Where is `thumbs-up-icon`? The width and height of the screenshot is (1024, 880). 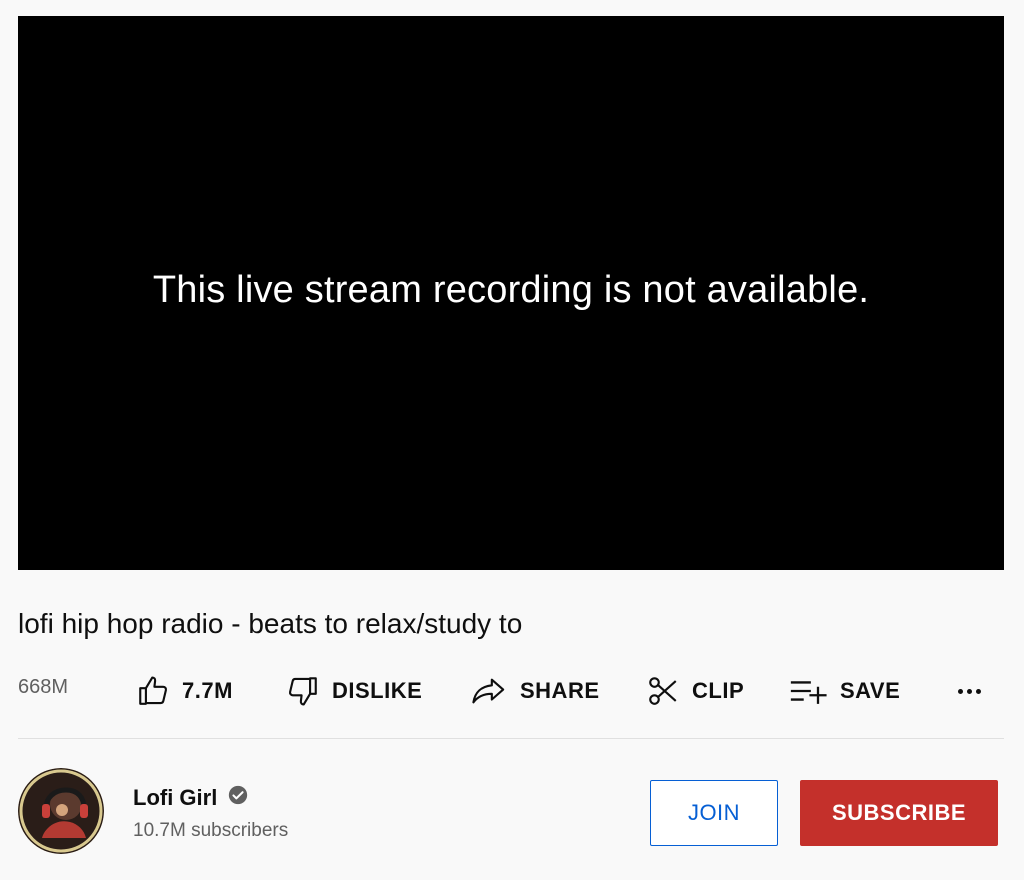 thumbs-up-icon is located at coordinates (153, 691).